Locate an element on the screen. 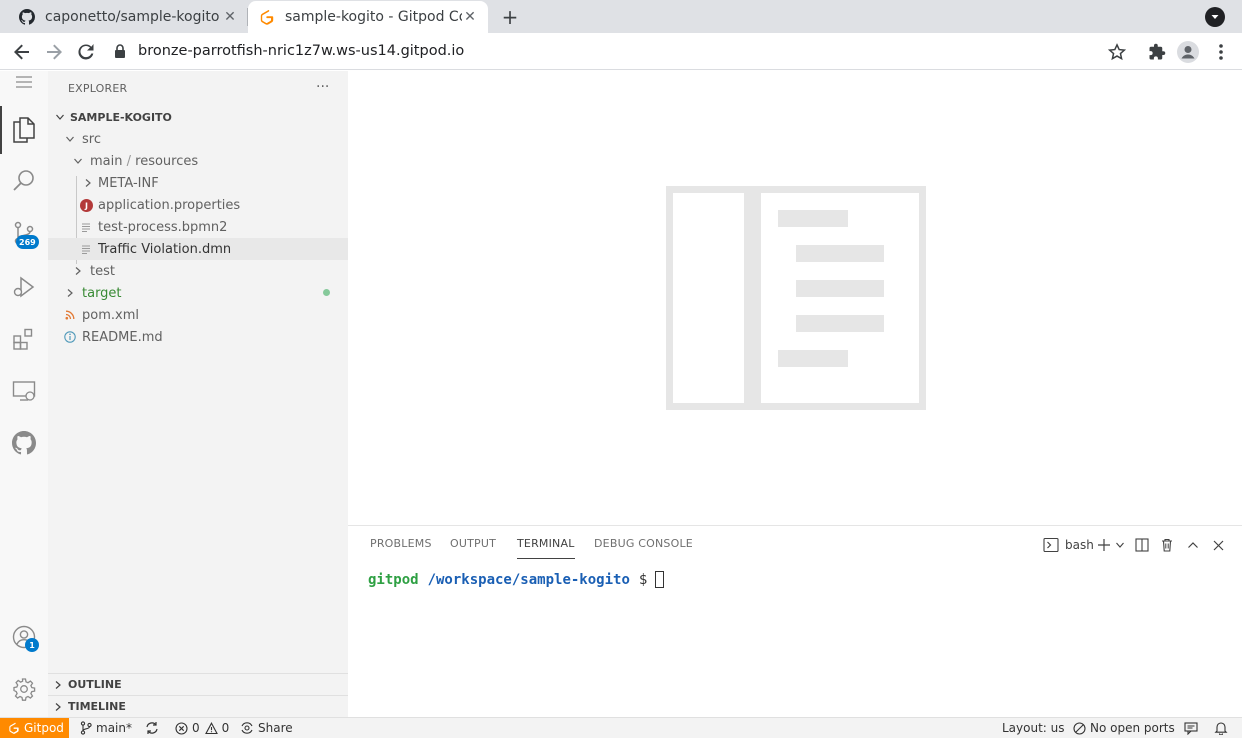 The height and width of the screenshot is (738, 1242). forward-button is located at coordinates (54, 52).